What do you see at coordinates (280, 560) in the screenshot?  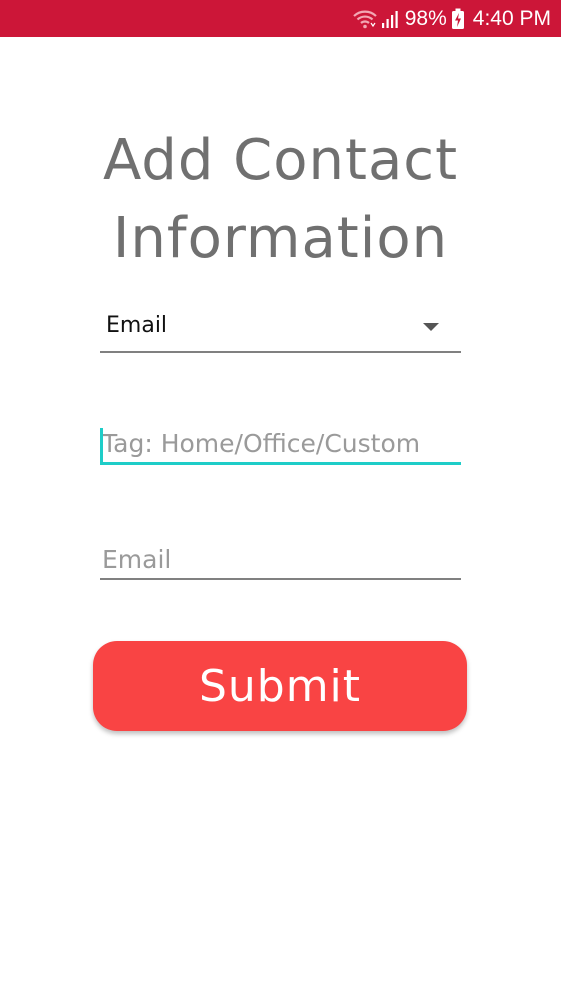 I see `email-input` at bounding box center [280, 560].